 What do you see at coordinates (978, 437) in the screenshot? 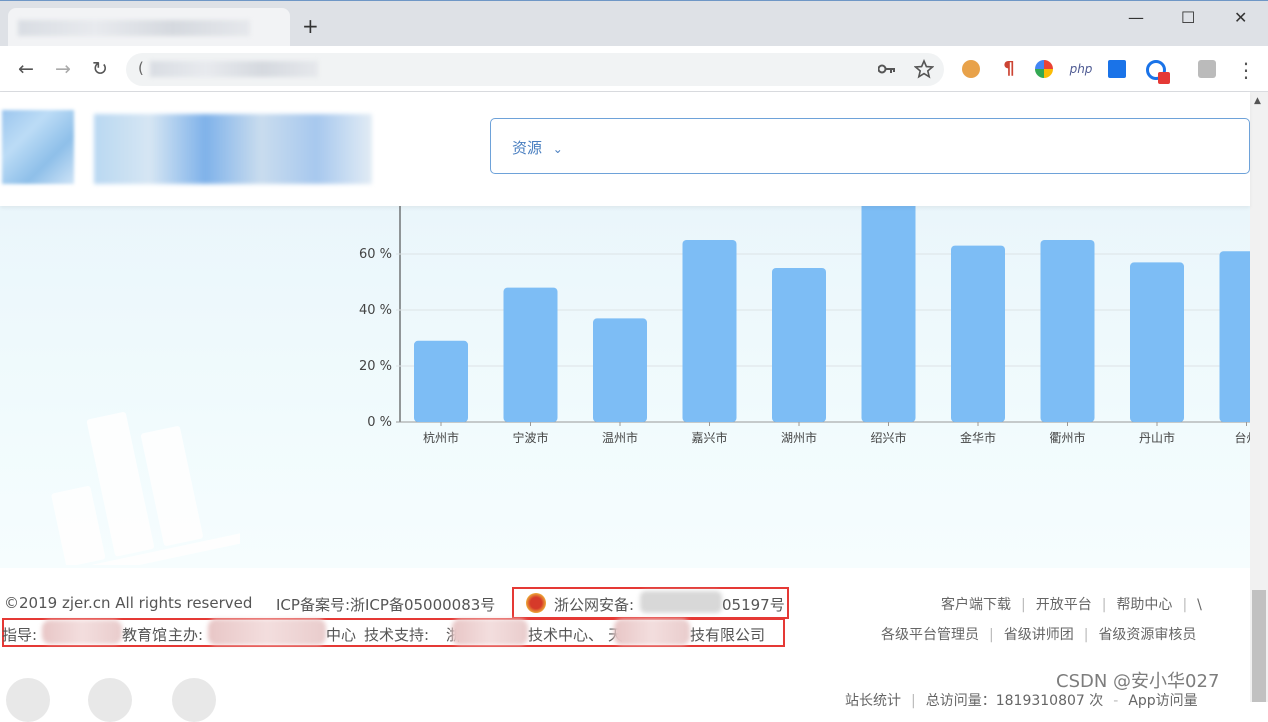
I see `chart-x-tick-label: 金华市` at bounding box center [978, 437].